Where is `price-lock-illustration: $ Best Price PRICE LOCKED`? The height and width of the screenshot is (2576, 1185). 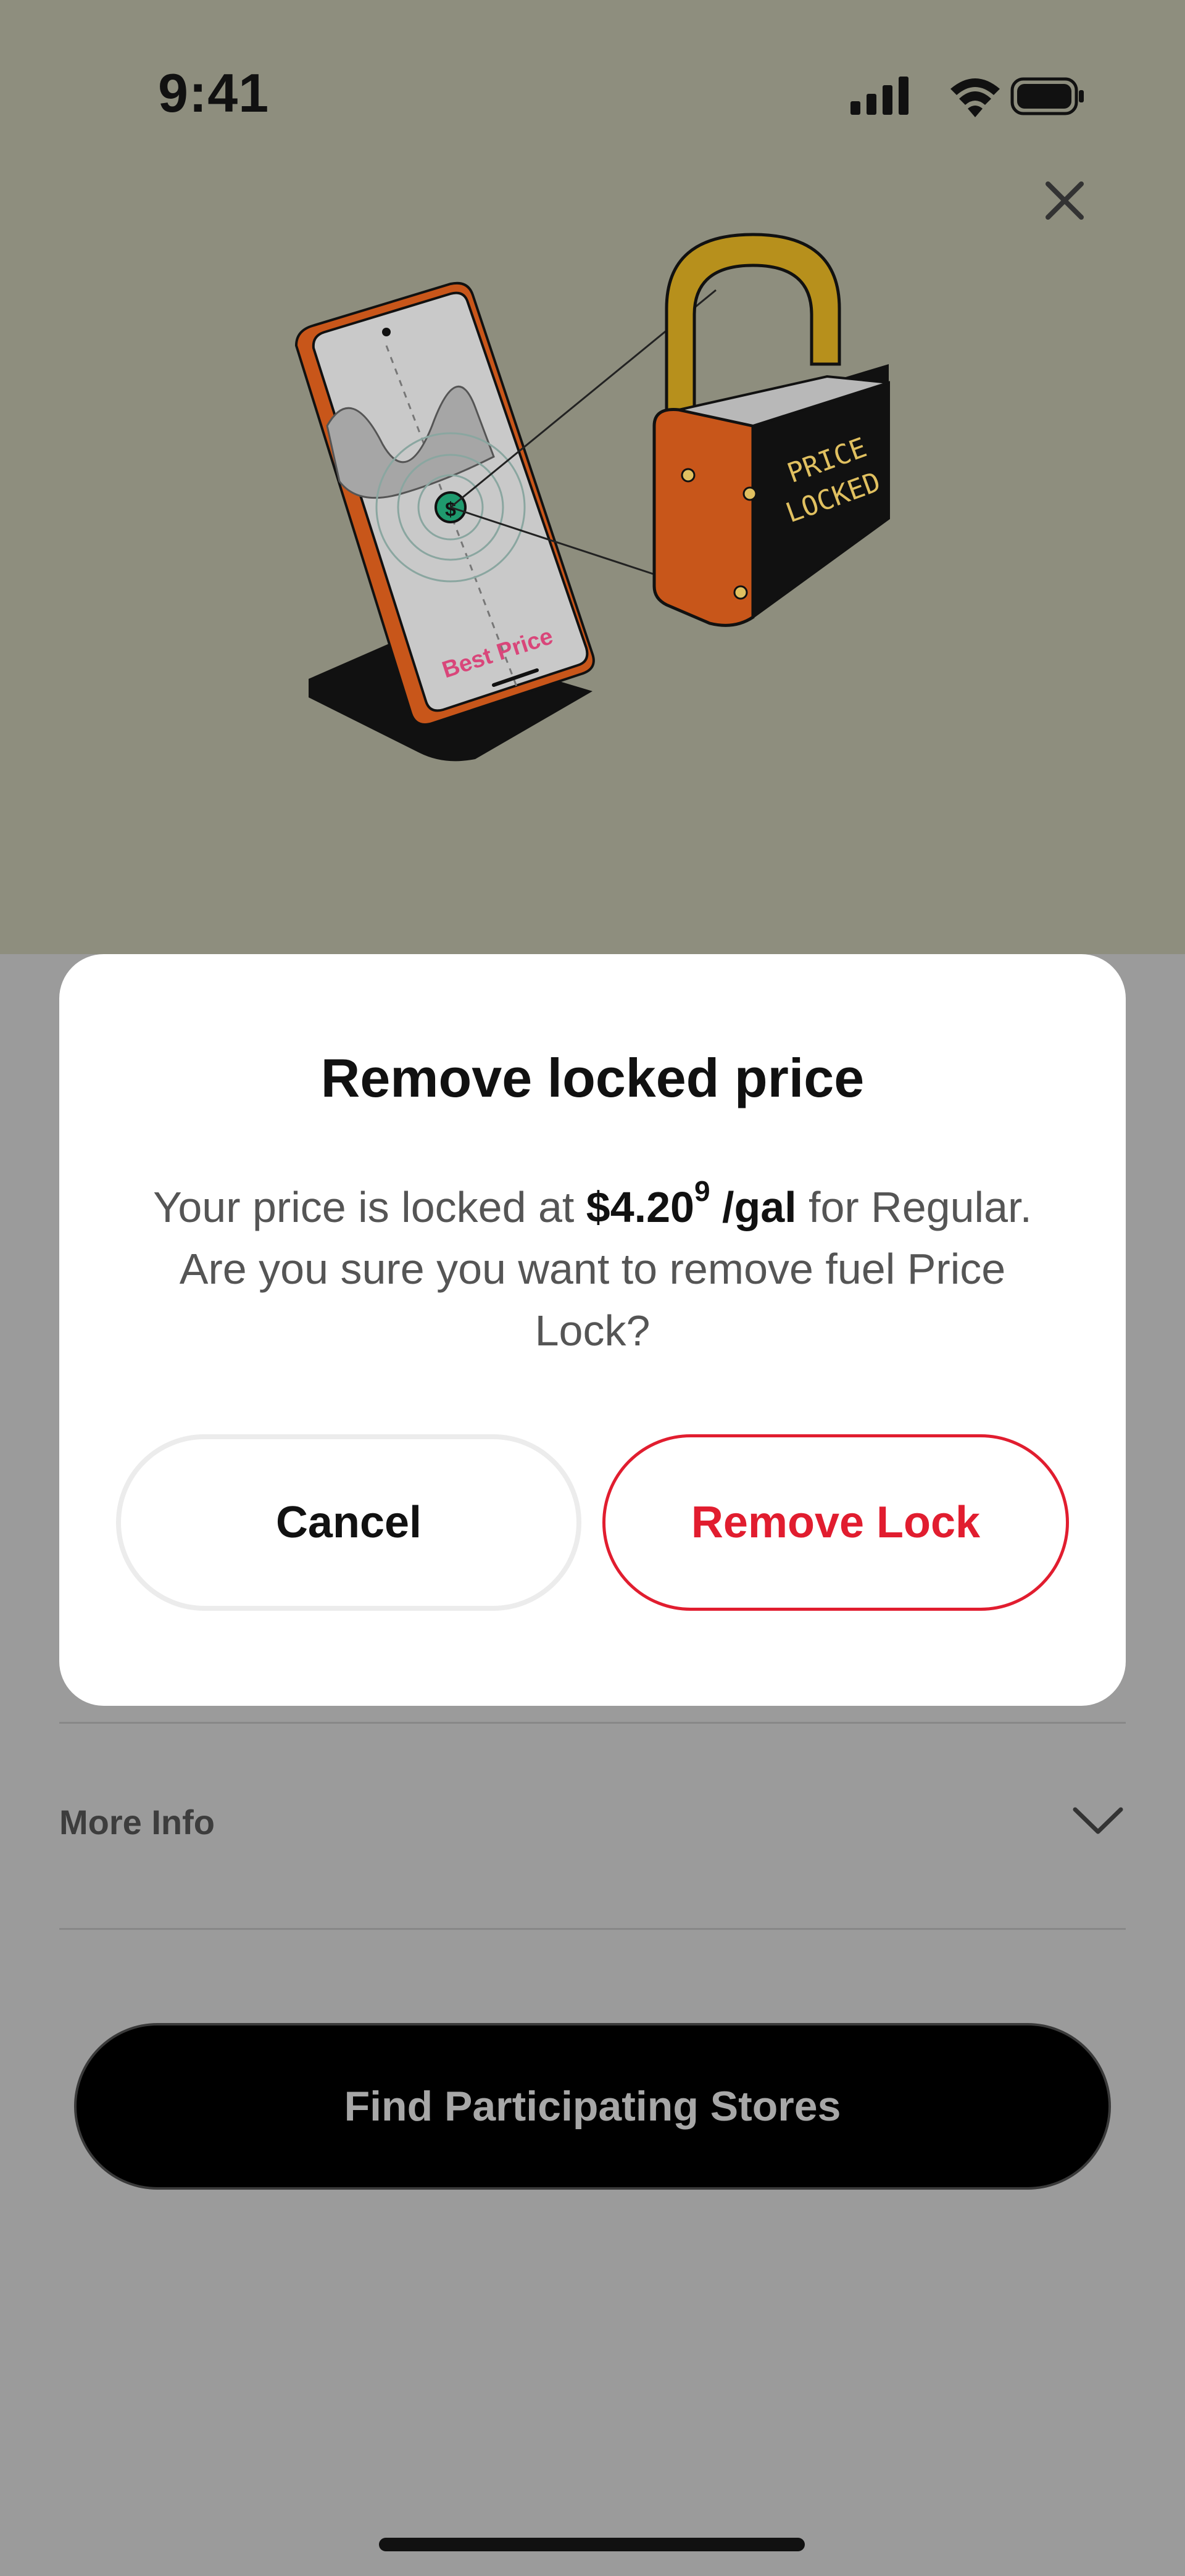
price-lock-illustration: $ Best Price PRICE LOCKED is located at coordinates (592, 497).